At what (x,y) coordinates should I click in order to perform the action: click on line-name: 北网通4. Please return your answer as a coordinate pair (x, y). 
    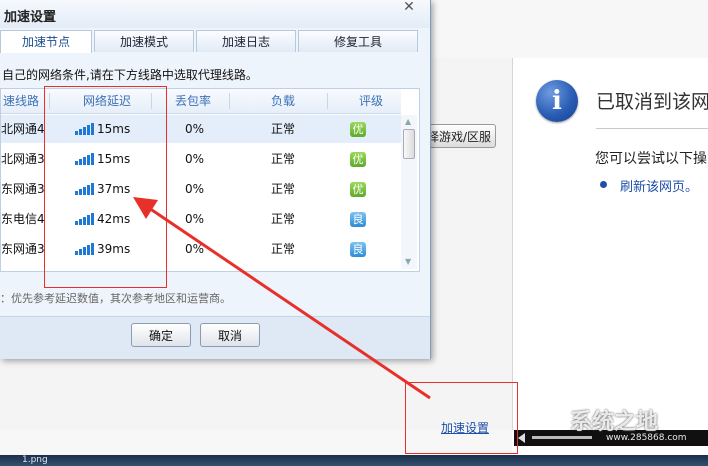
    Looking at the image, I should click on (23, 129).